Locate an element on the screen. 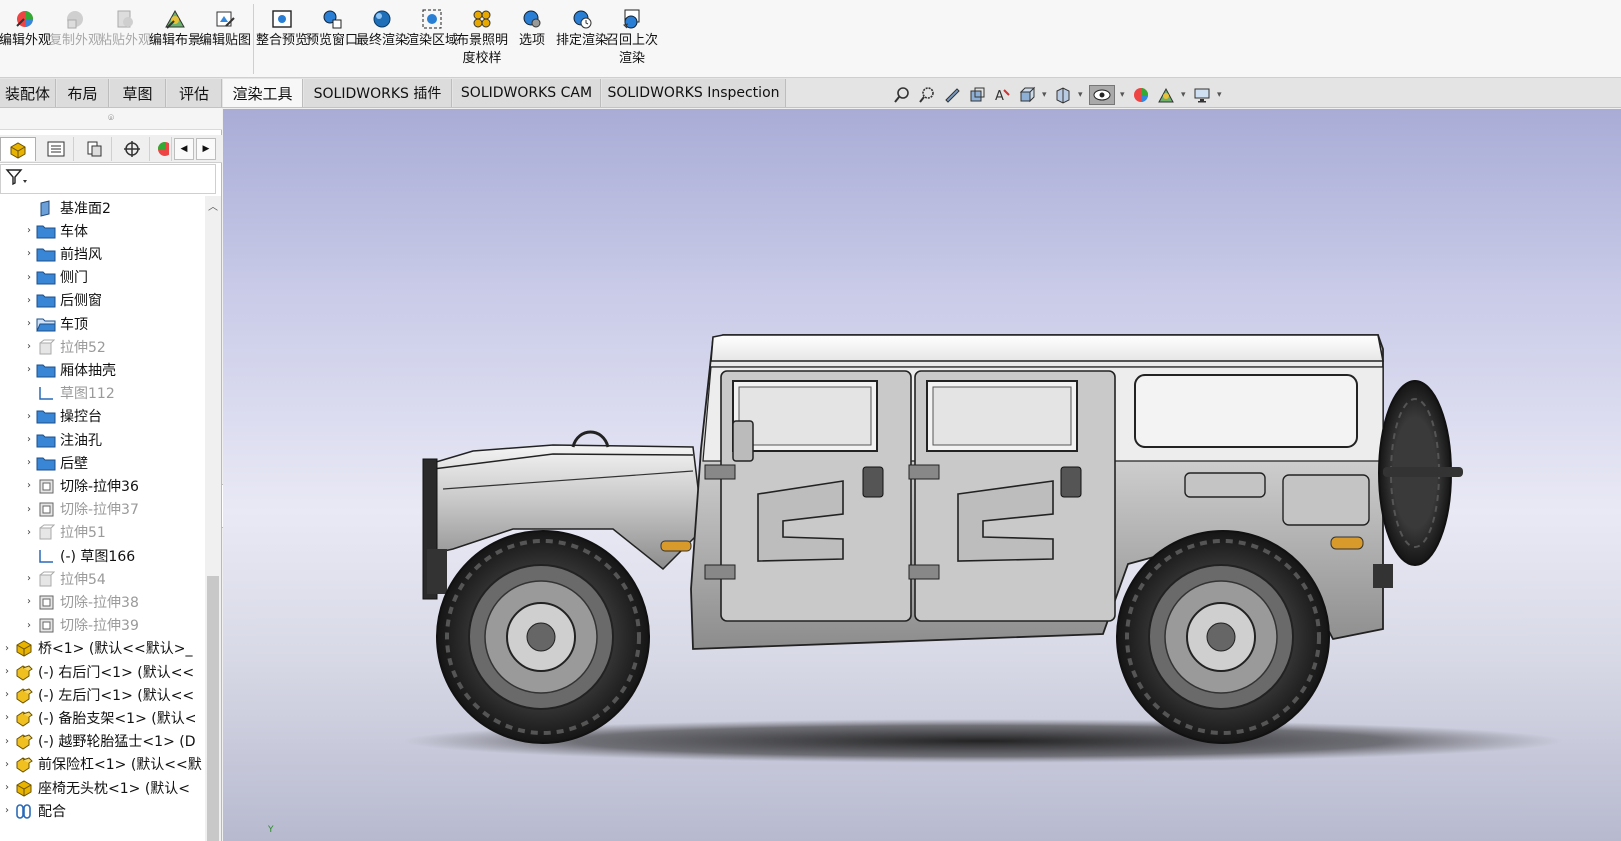 The height and width of the screenshot is (841, 1621). feature-manager-tab is located at coordinates (18, 149).